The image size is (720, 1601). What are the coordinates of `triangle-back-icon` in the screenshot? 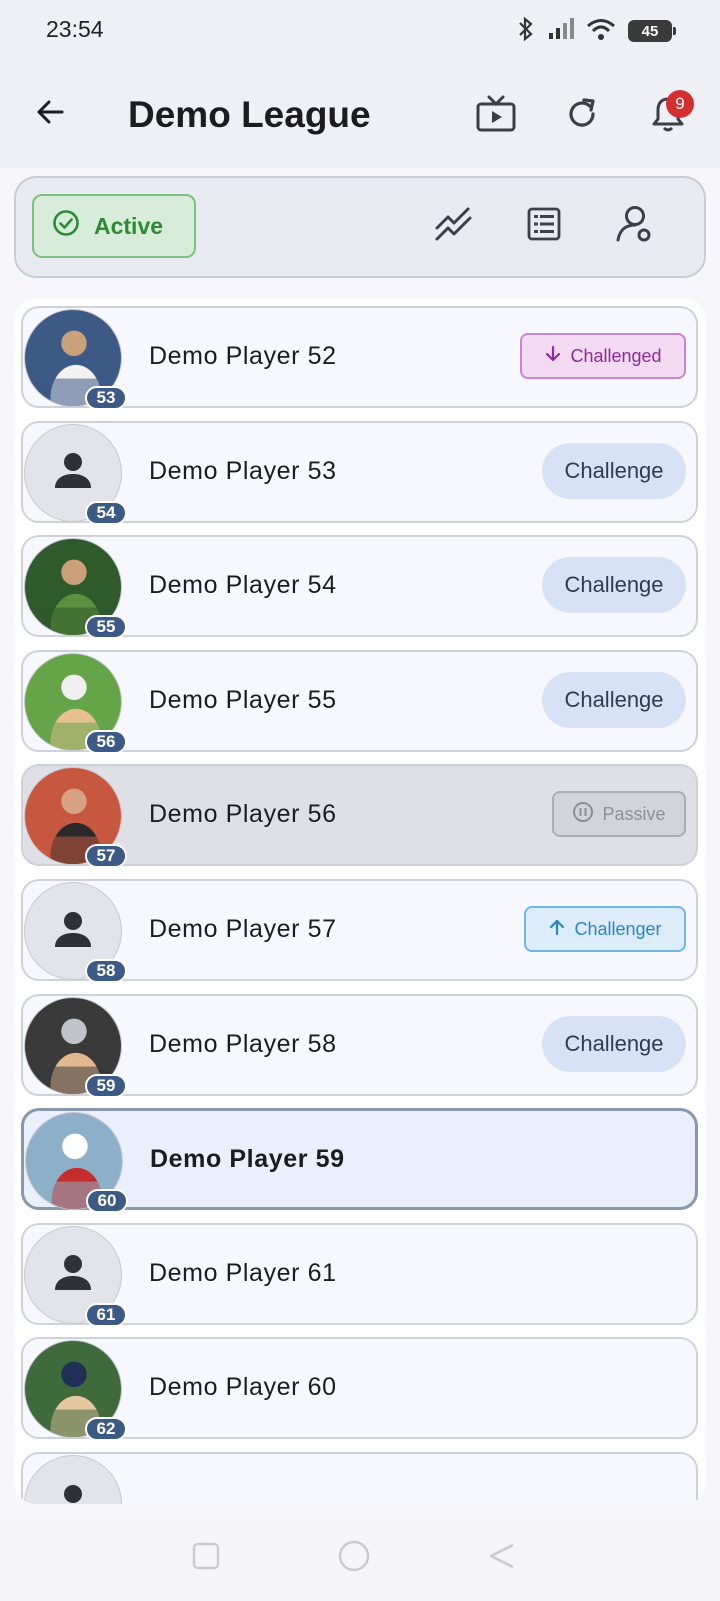 It's located at (502, 1558).